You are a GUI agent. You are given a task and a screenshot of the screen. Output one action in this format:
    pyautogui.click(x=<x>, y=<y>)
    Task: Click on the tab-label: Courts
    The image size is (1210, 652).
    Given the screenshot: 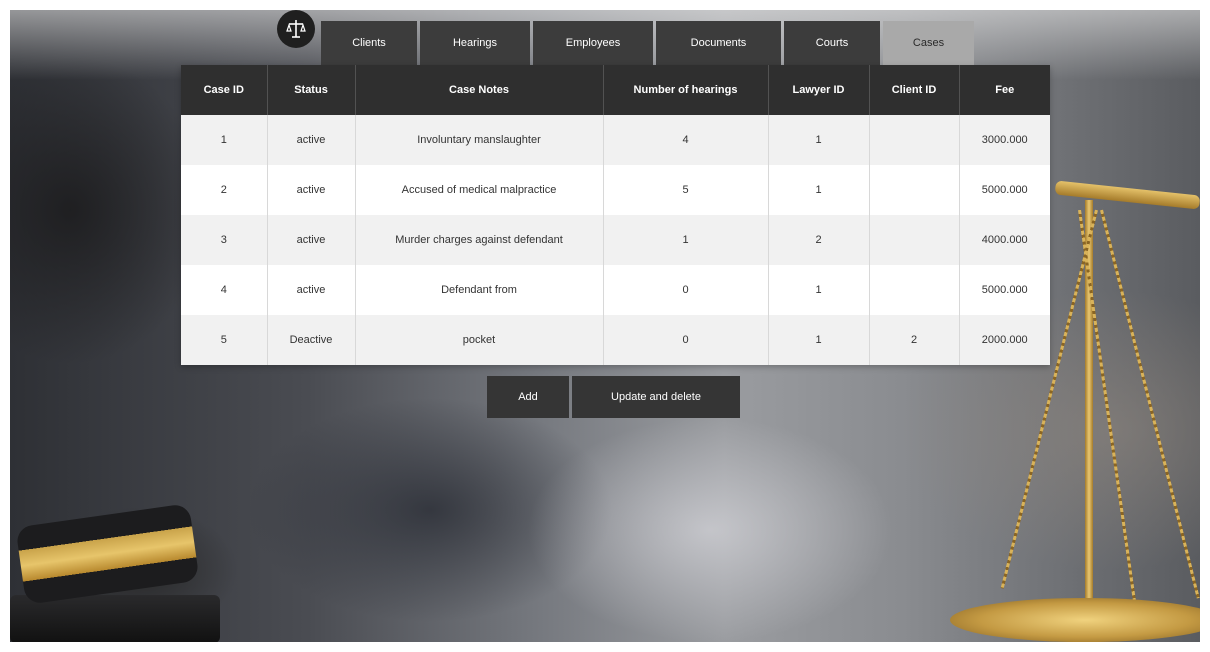 What is the action you would take?
    pyautogui.click(x=832, y=43)
    